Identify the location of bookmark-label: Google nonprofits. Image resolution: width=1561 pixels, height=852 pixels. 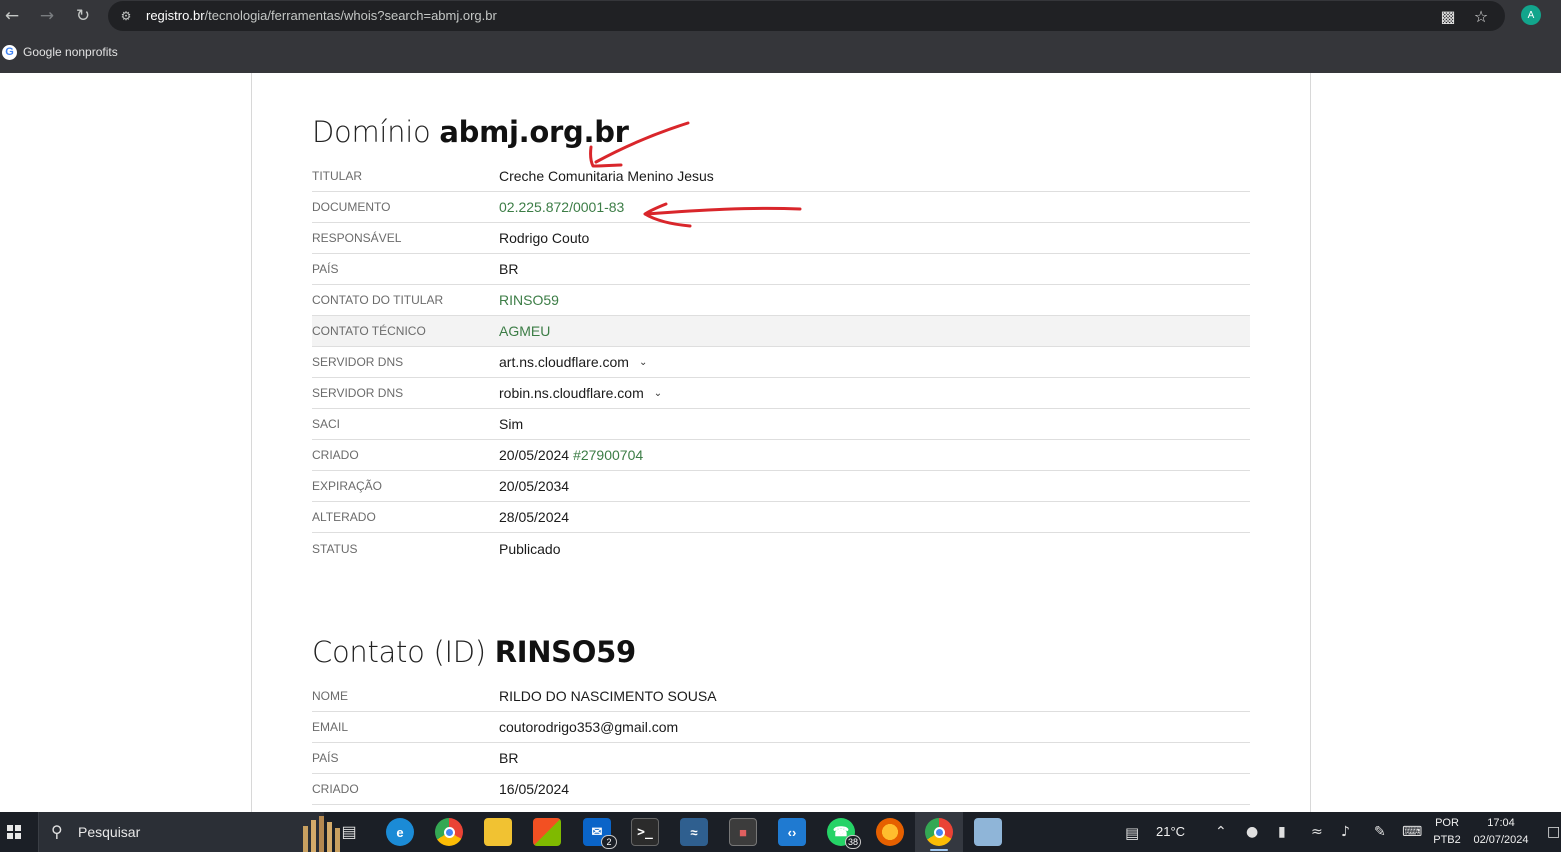
(70, 52).